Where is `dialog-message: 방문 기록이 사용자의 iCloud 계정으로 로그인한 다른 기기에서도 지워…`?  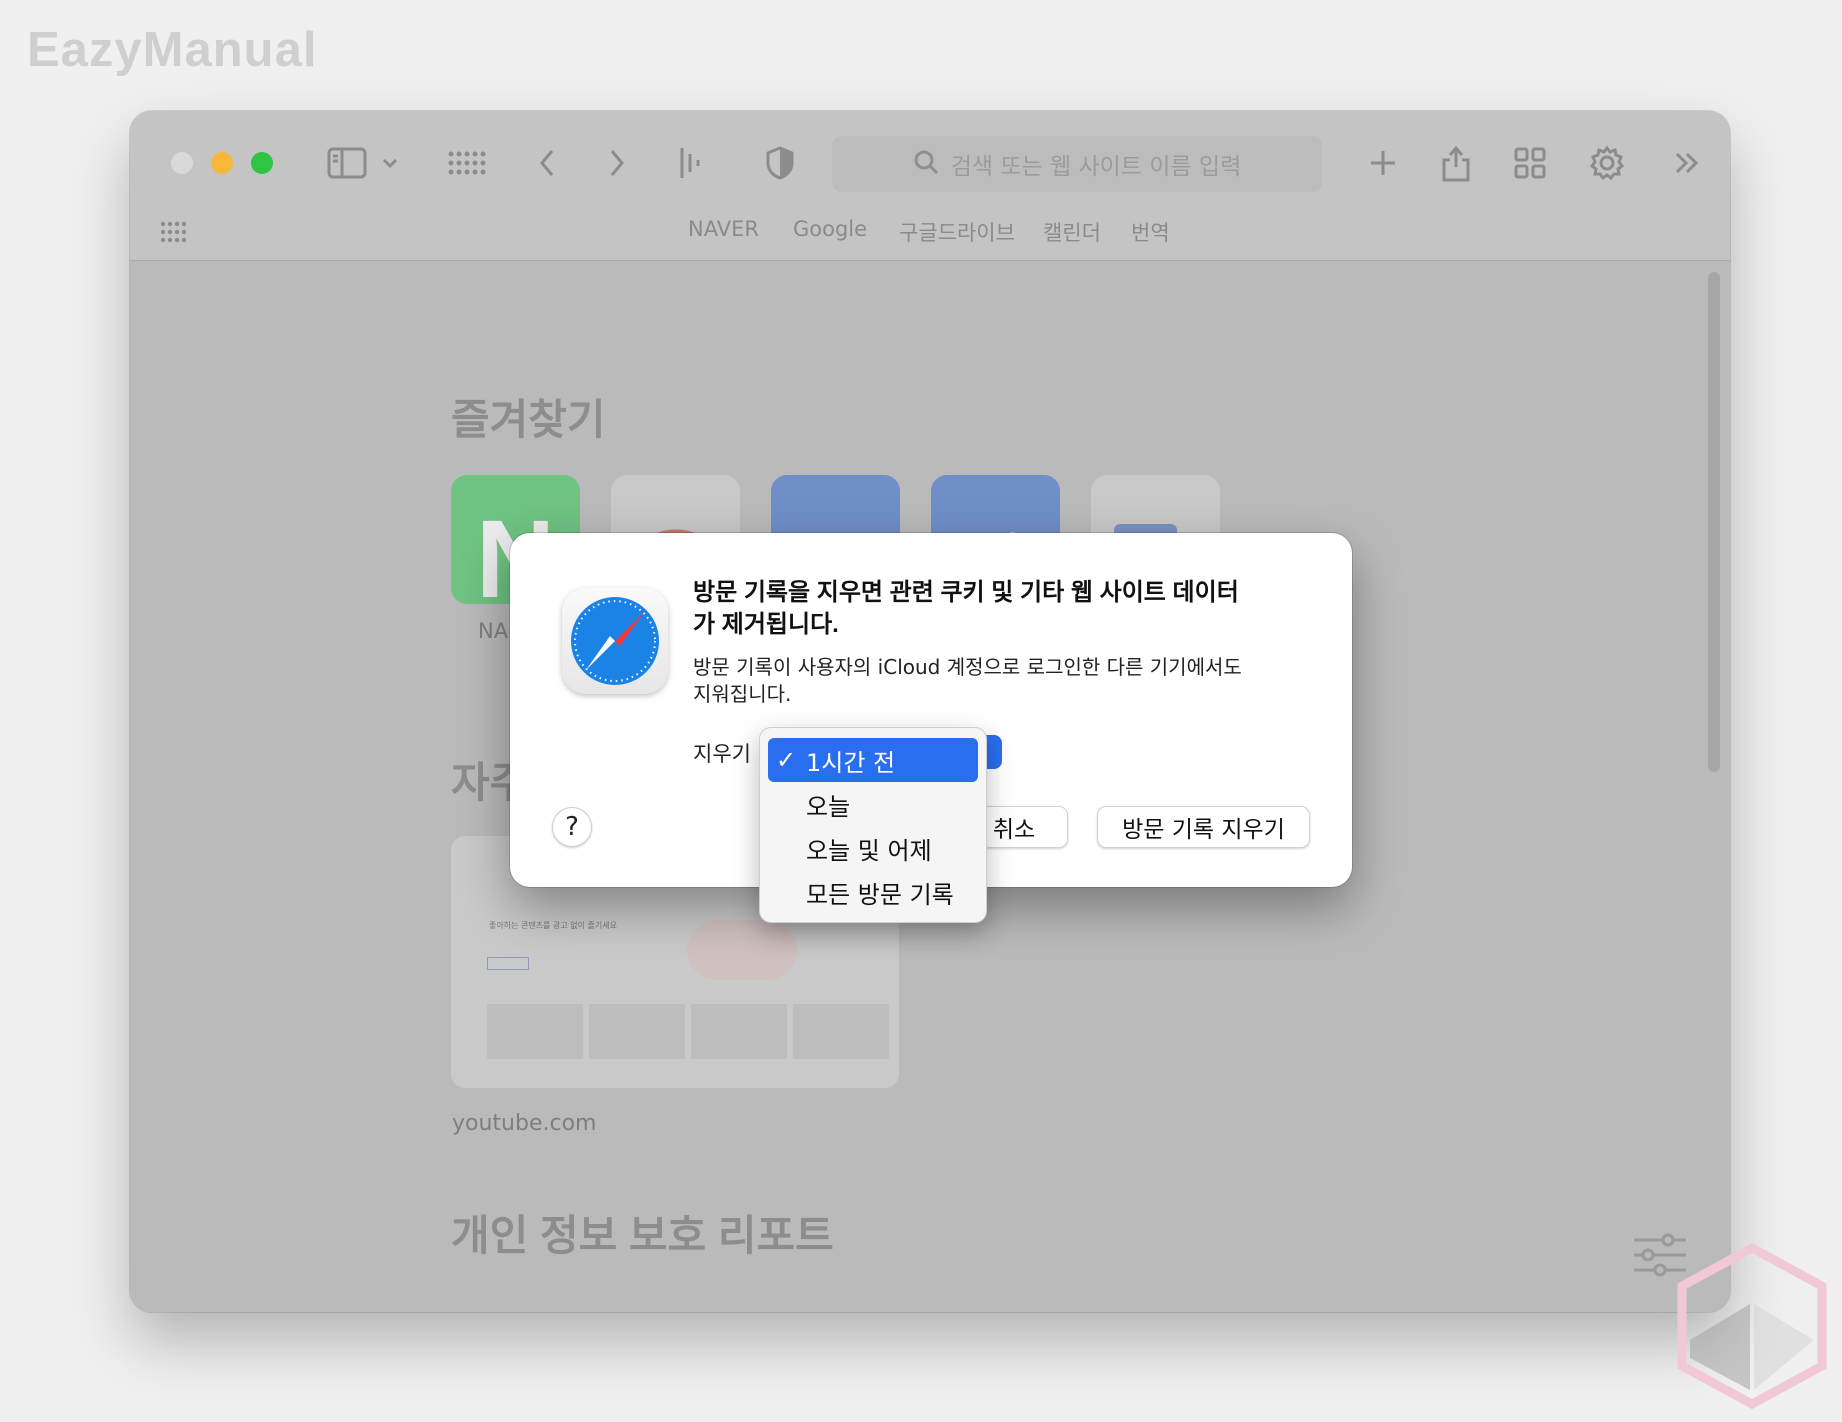
dialog-message: 방문 기록이 사용자의 iCloud 계정으로 로그인한 다른 기기에서도 지워… is located at coordinates (967, 680).